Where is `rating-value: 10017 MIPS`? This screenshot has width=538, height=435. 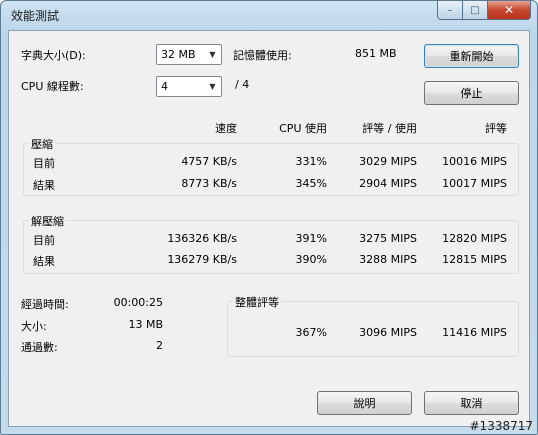
rating-value: 10017 MIPS is located at coordinates (474, 183).